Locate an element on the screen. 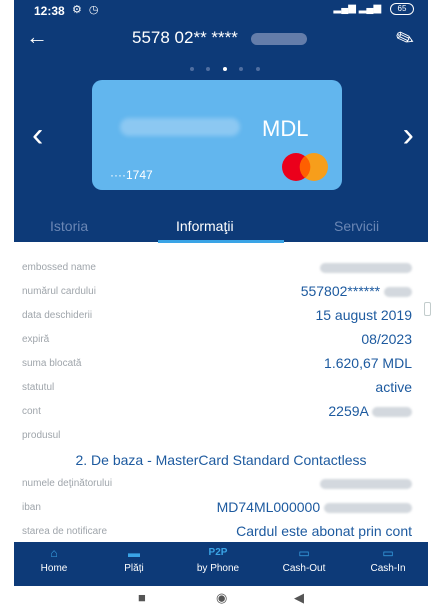  nav-cash-out: ▭ Cash-Out is located at coordinates (304, 560).